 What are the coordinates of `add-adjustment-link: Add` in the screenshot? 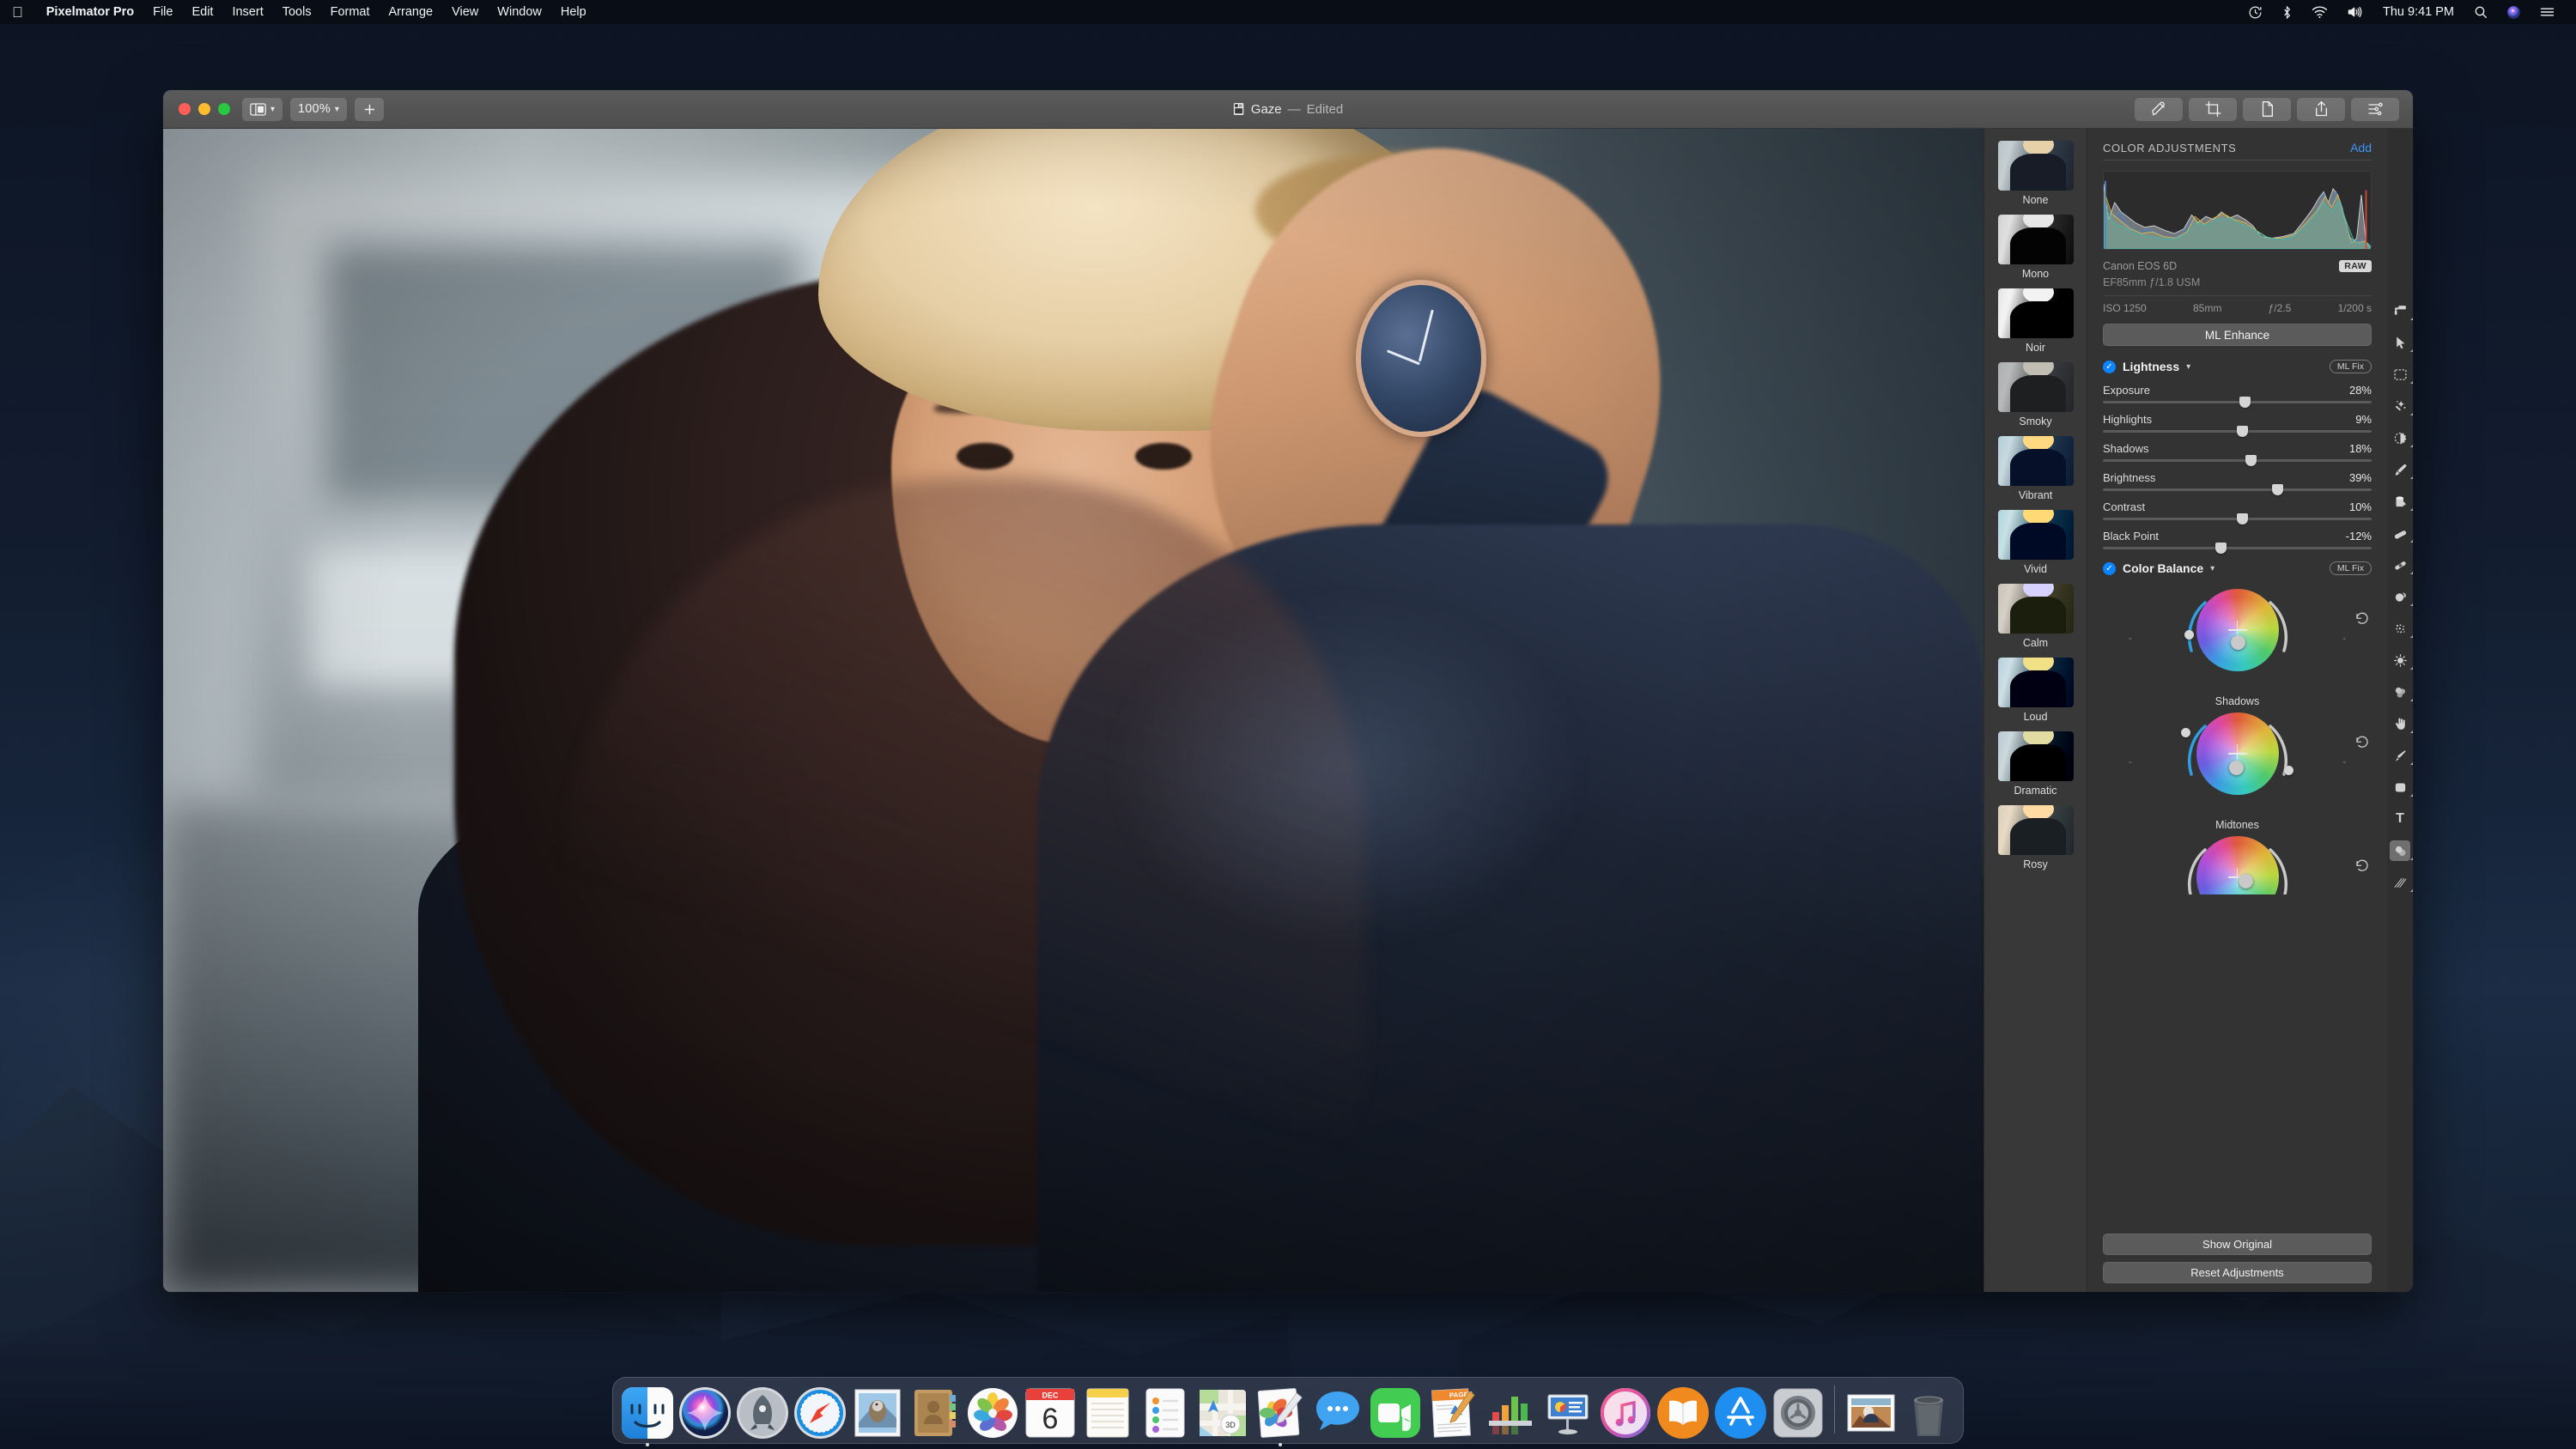 It's located at (2361, 148).